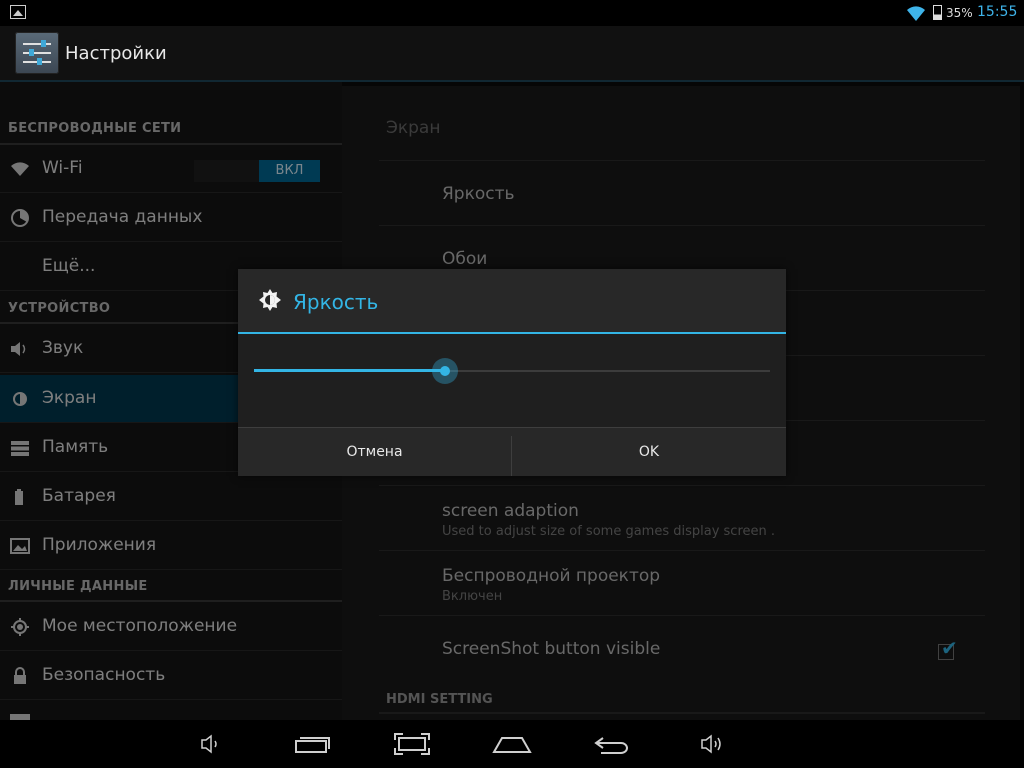 The width and height of the screenshot is (1024, 768). What do you see at coordinates (937, 12) in the screenshot?
I see `battery-status-icon` at bounding box center [937, 12].